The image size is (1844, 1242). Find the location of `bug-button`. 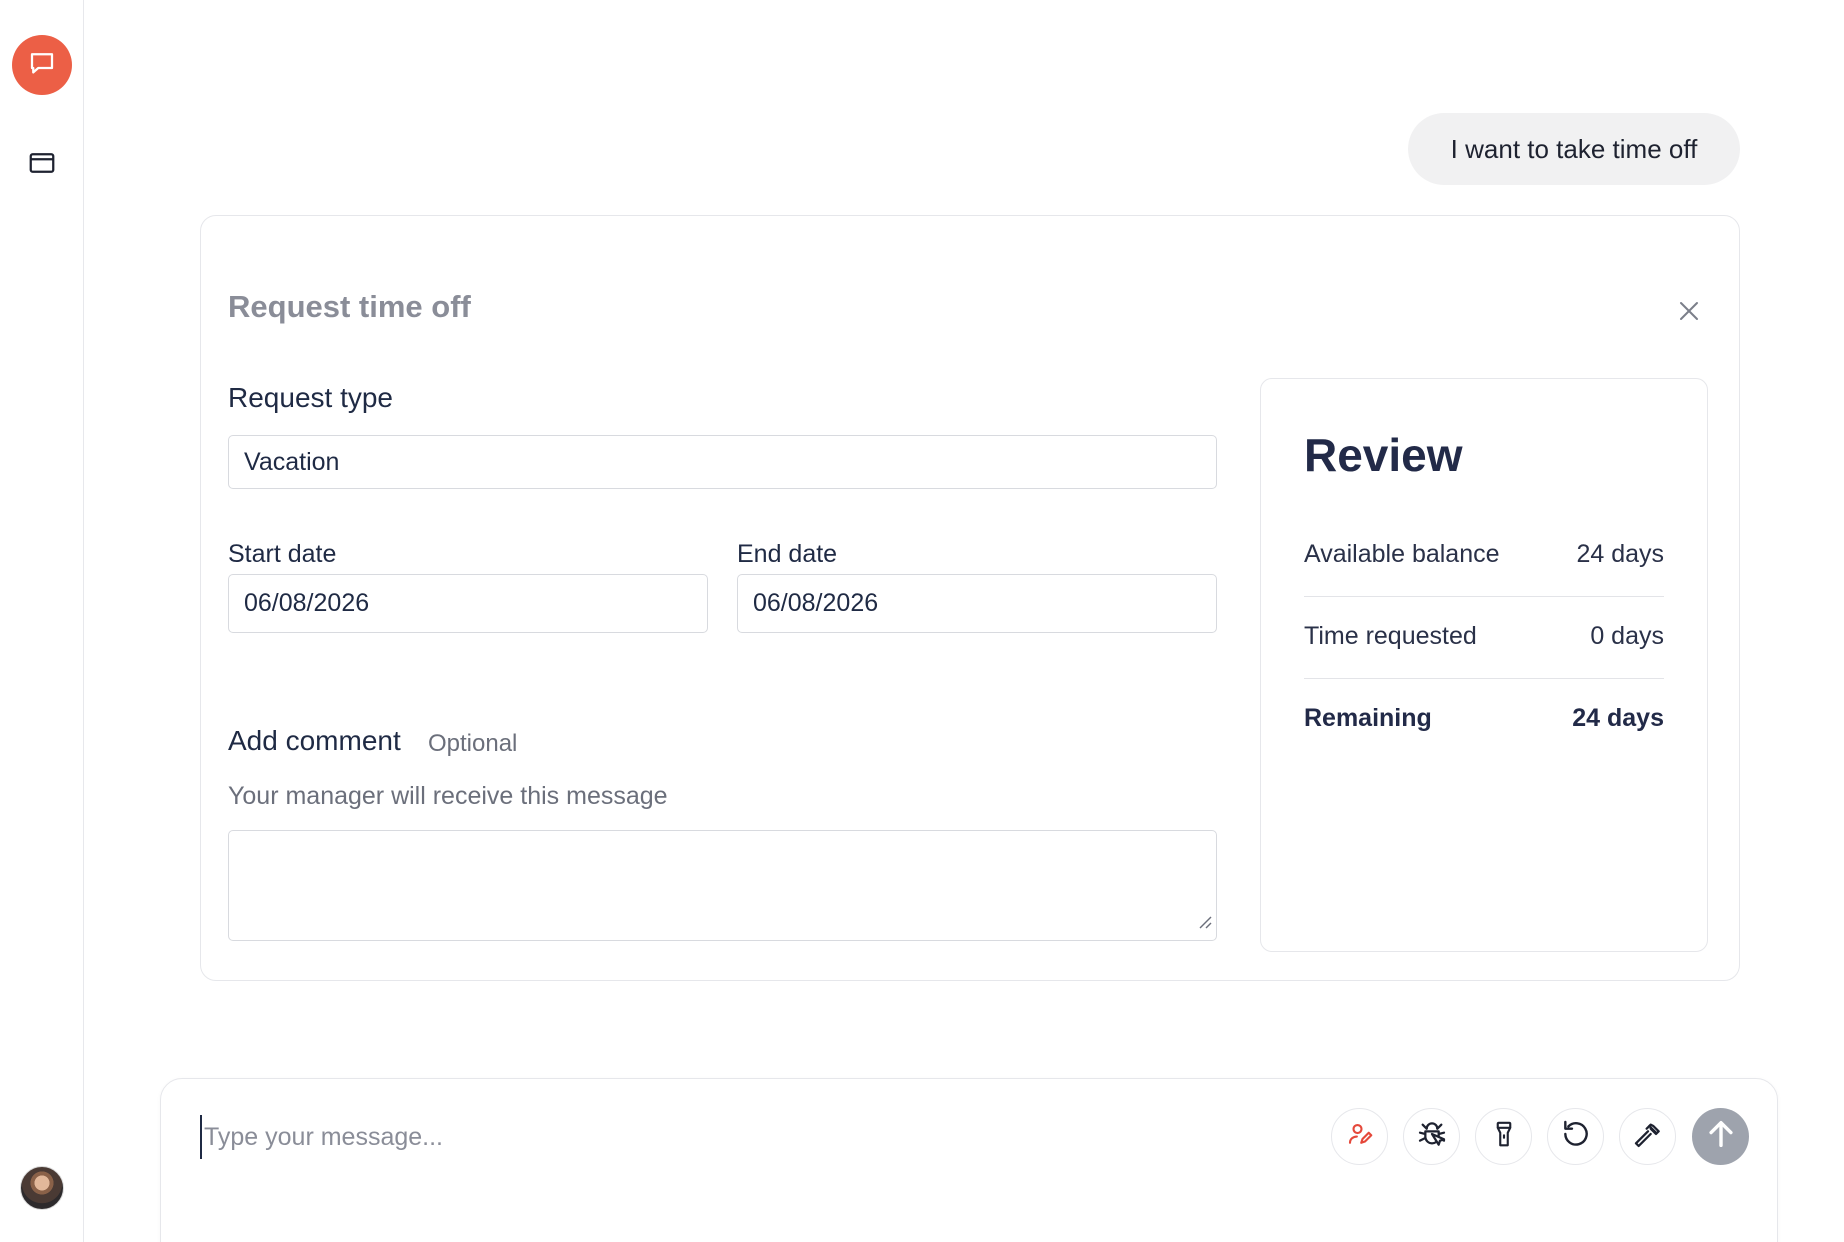

bug-button is located at coordinates (1431, 1136).